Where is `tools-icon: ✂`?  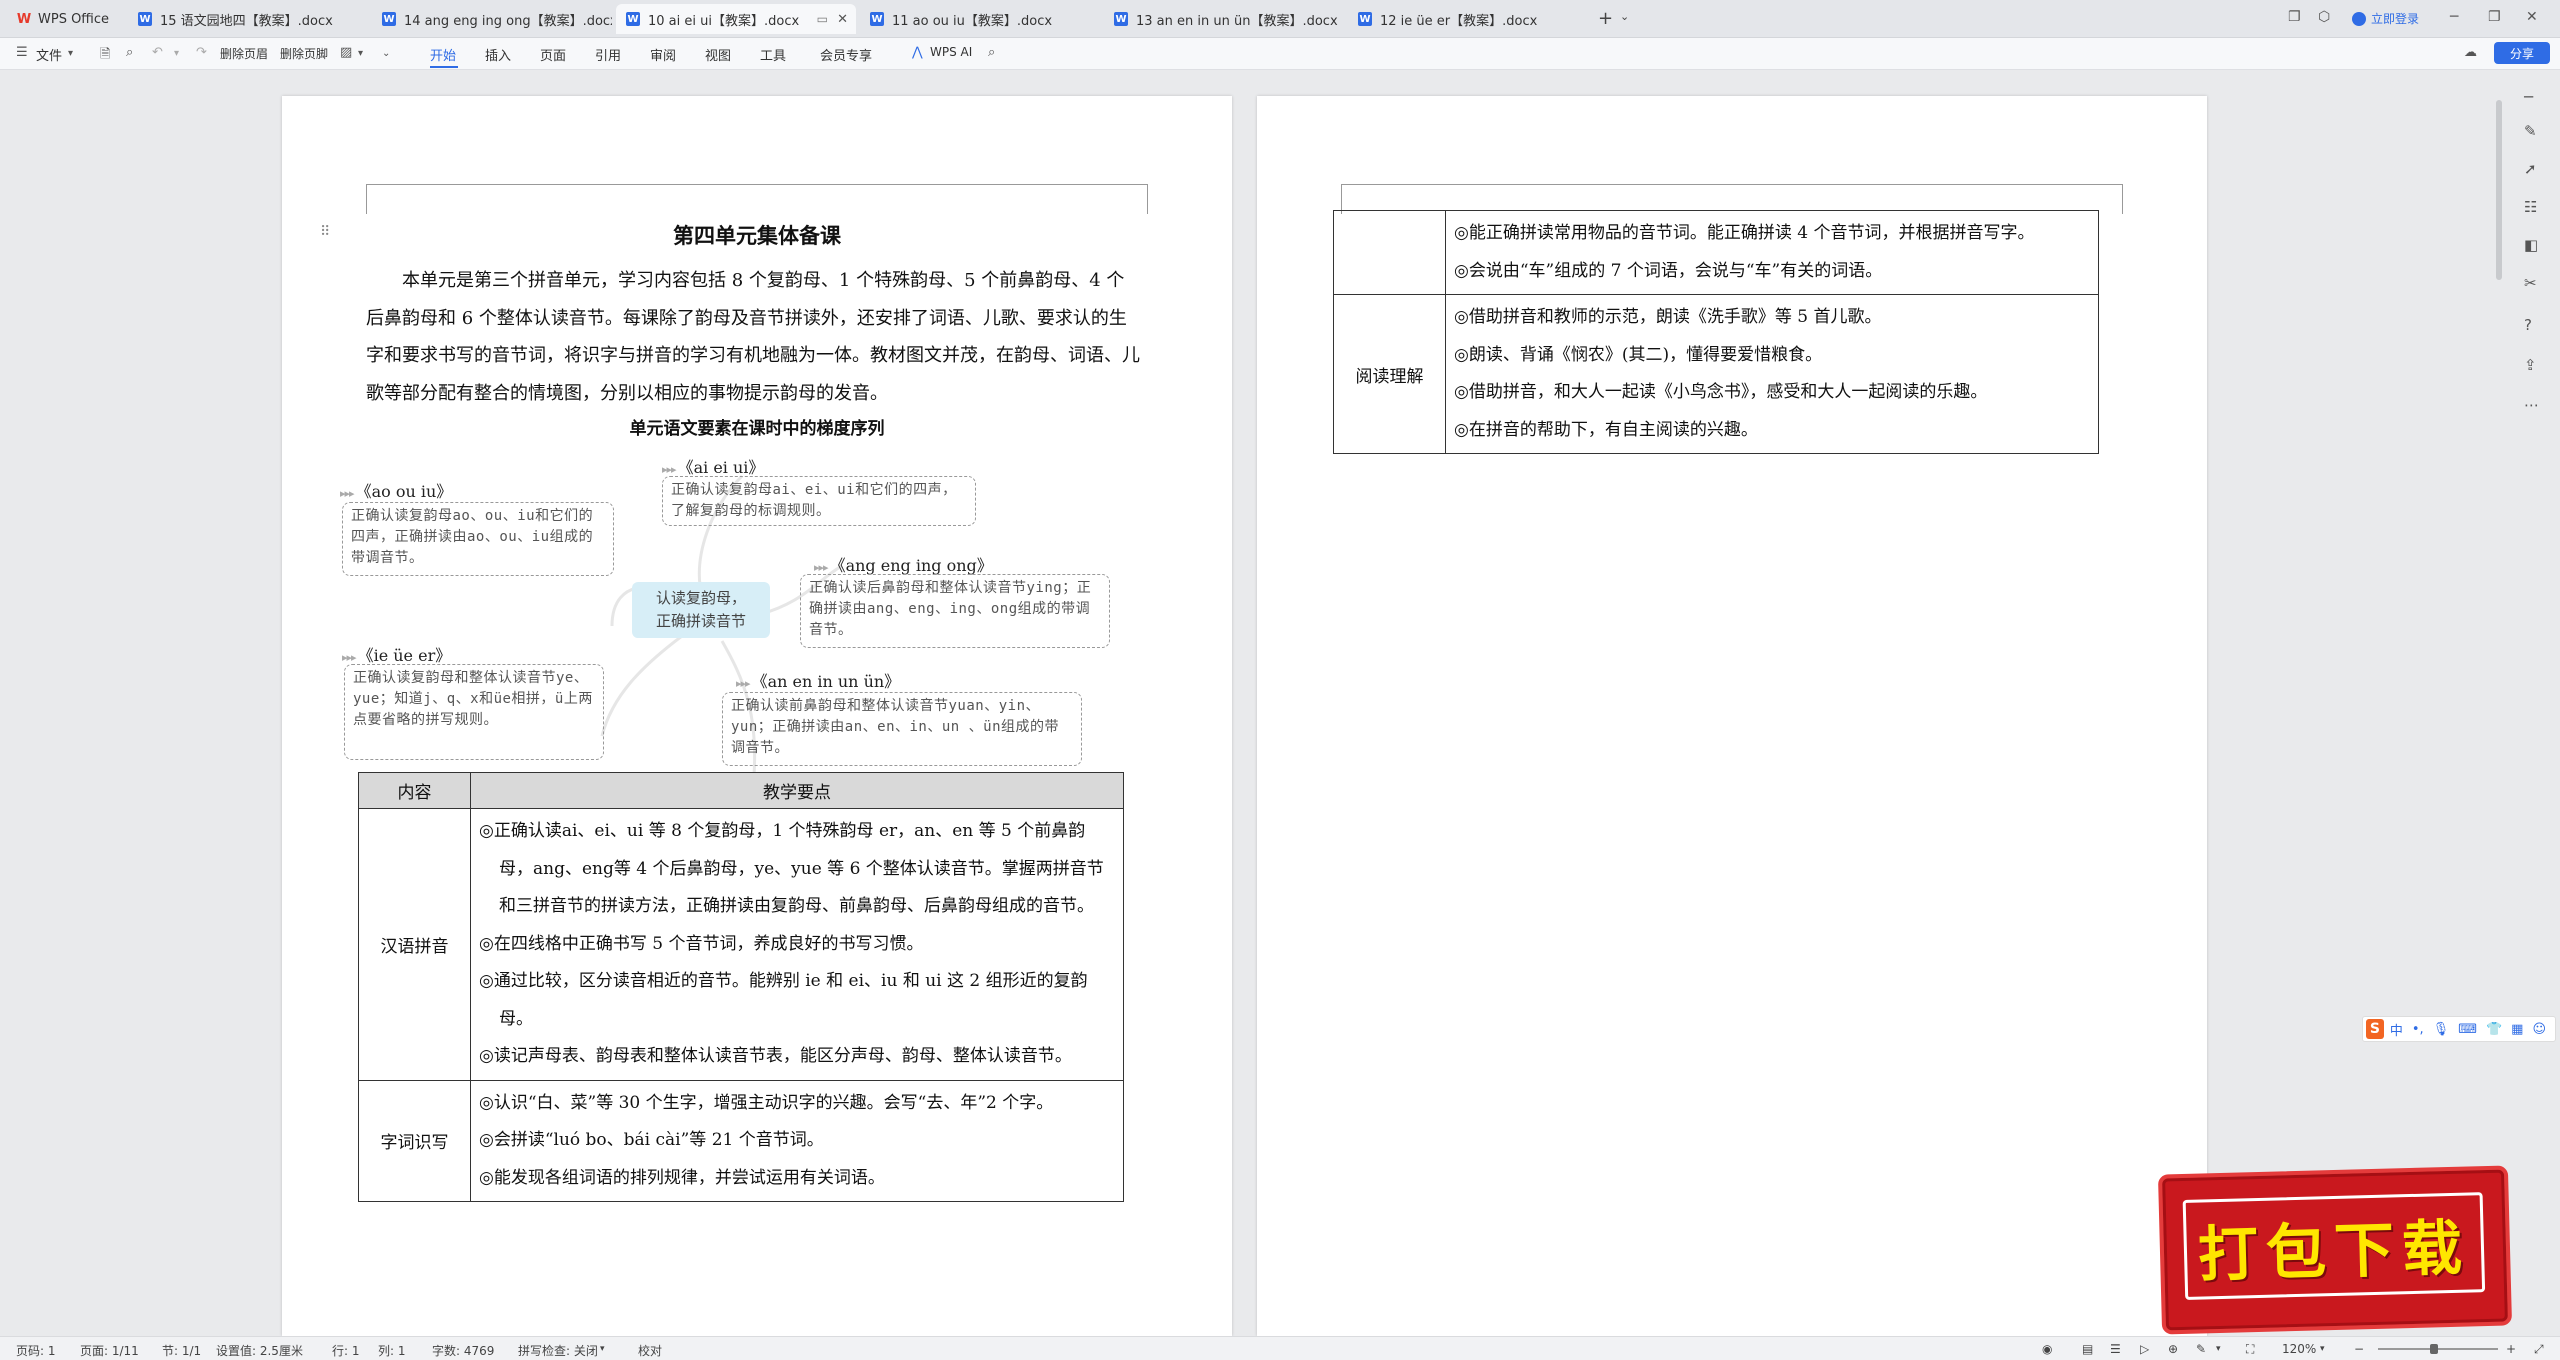
tools-icon: ✂ is located at coordinates (2530, 283).